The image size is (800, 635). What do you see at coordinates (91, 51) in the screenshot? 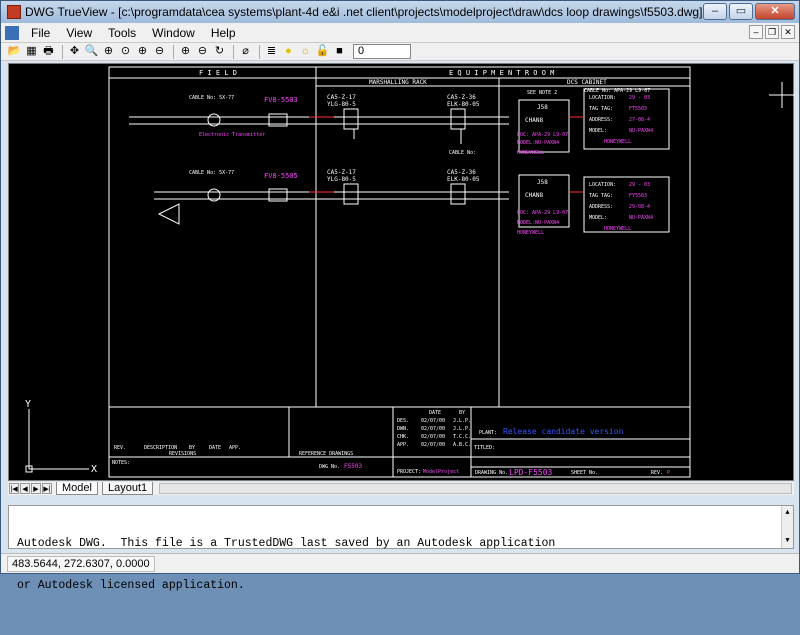
I see `zoom-realtime-icon: 🔍` at bounding box center [91, 51].